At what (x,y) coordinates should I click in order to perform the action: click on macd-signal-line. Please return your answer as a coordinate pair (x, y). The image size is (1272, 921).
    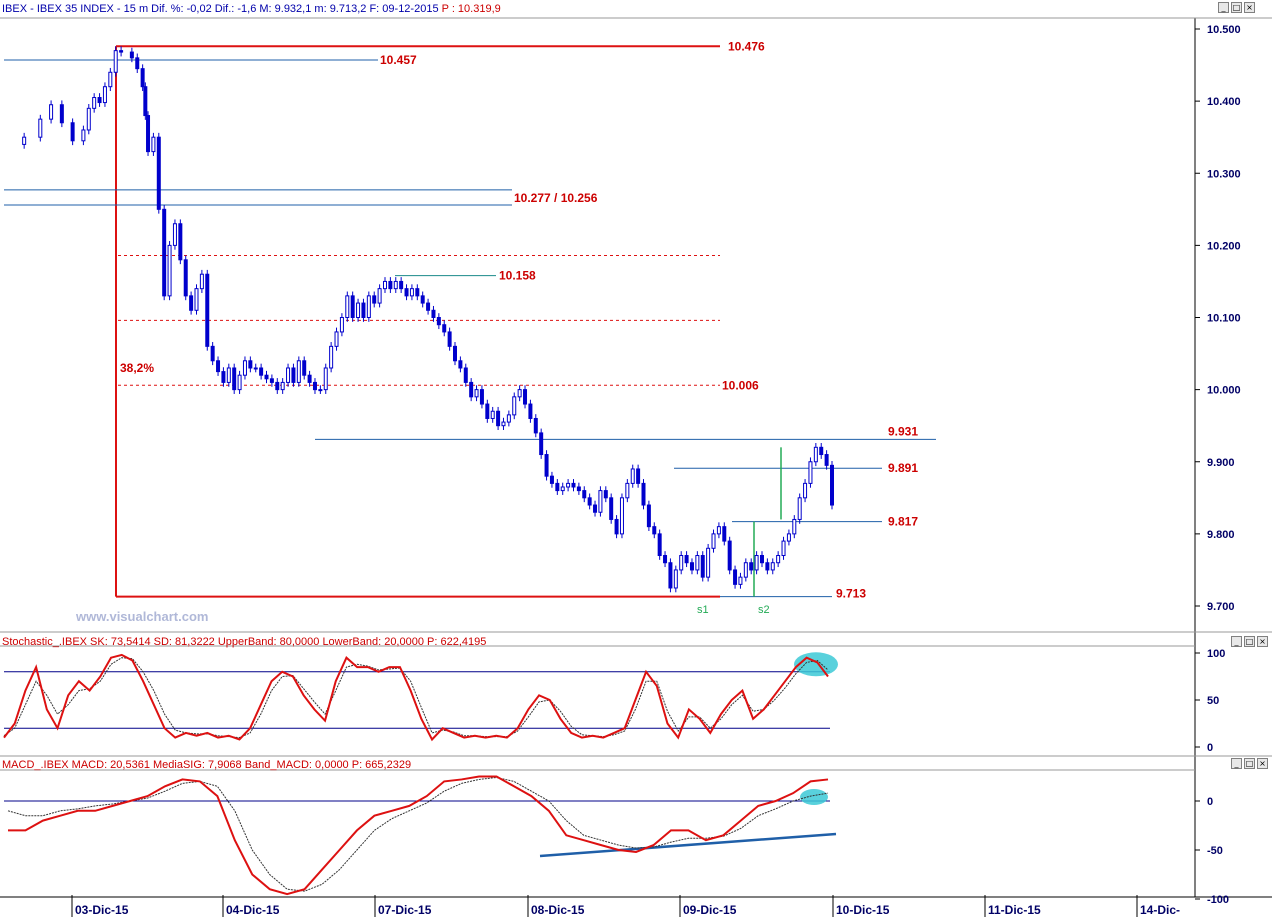
    Looking at the image, I should click on (418, 834).